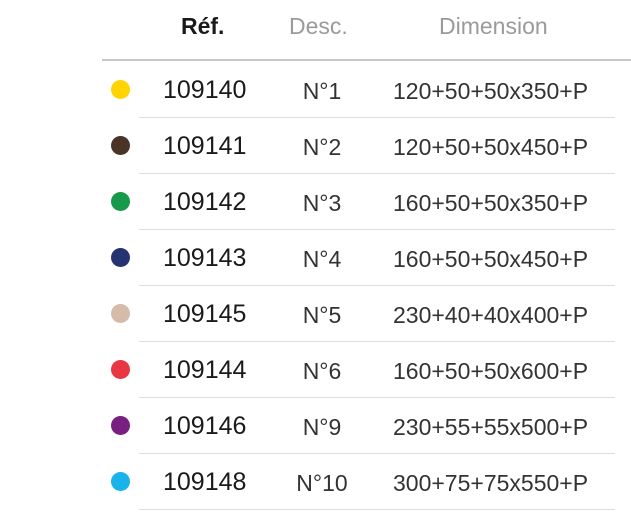 The height and width of the screenshot is (529, 631). I want to click on dimension-cell: 160+50+50x350+P, so click(491, 203).